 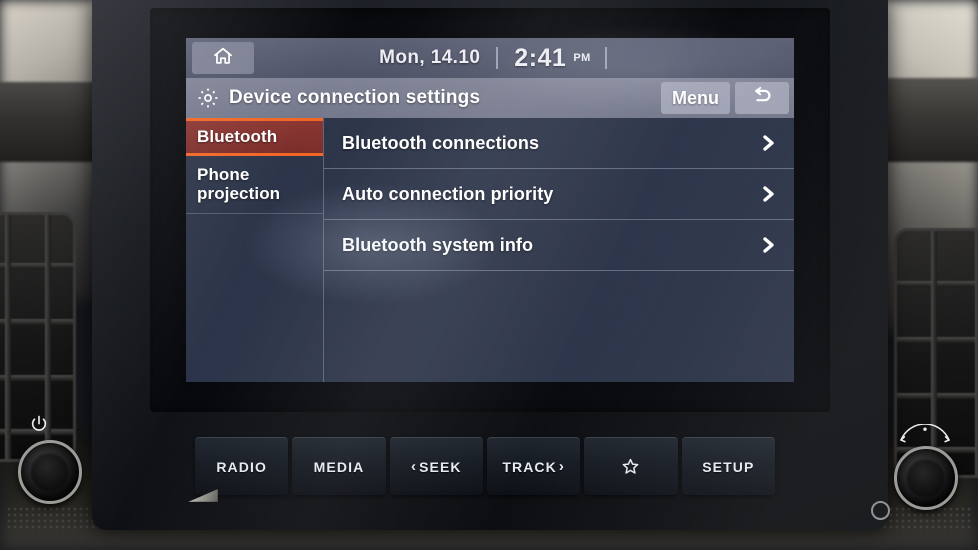 What do you see at coordinates (438, 244) in the screenshot?
I see `list-item-label: Bluetooth system info` at bounding box center [438, 244].